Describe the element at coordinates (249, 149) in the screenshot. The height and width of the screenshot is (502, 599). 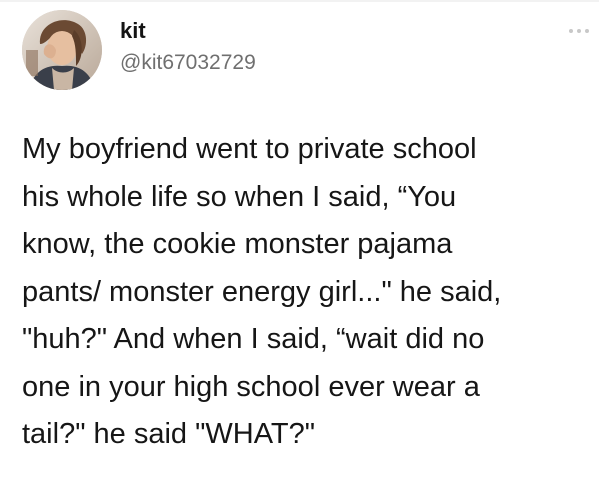
I see `tweet-line: My boyfriend went to private school` at that location.